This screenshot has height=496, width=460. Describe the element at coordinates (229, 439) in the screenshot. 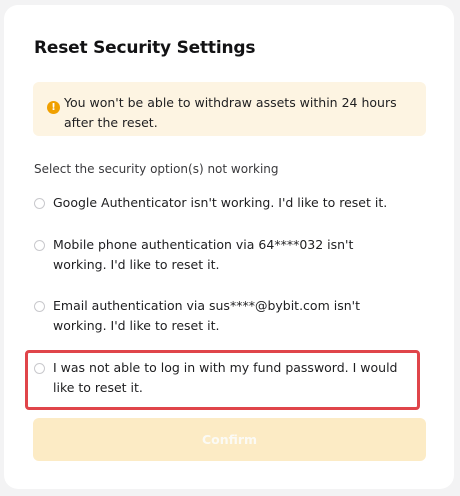

I see `confirm-button: Confirm` at that location.